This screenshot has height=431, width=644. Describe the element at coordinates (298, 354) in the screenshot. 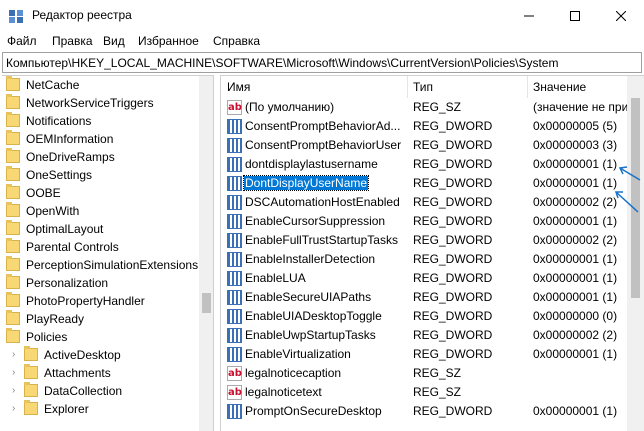

I see `value-name: EnableVirtualization` at that location.